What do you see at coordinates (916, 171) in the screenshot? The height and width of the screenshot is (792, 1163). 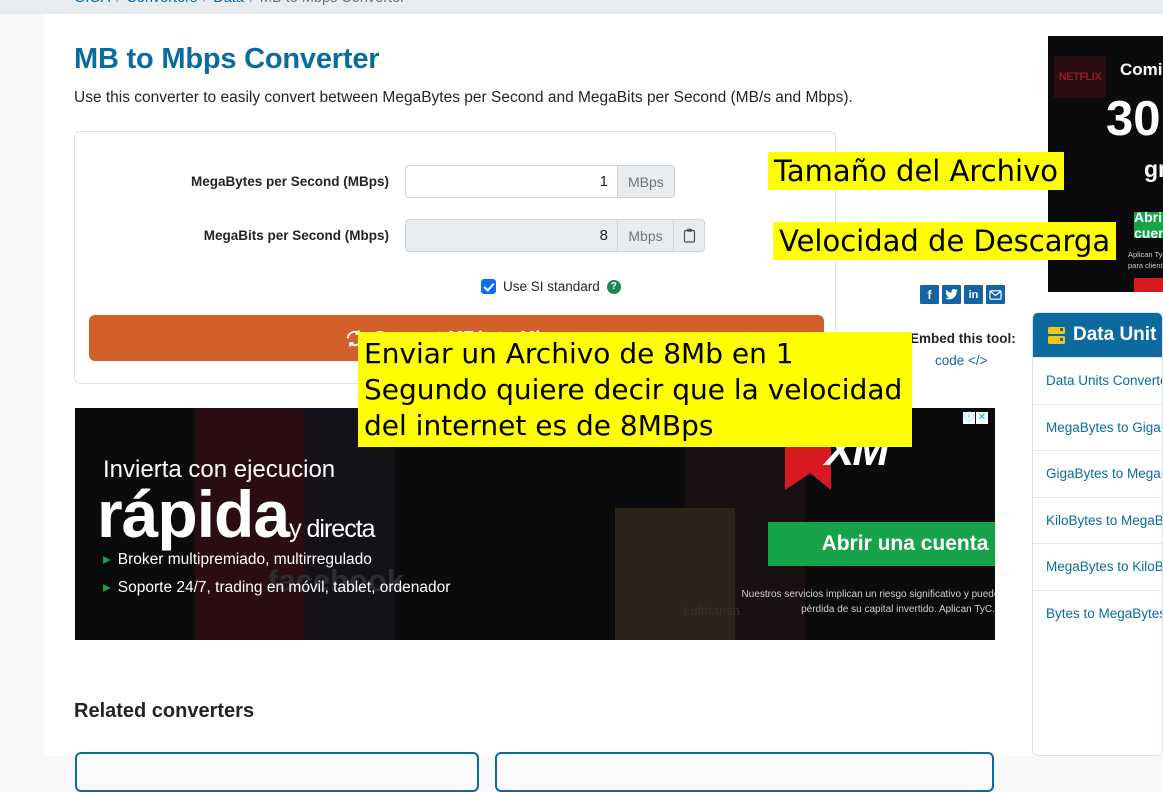 I see `annotation-file-size: Tamaño del Archivo` at bounding box center [916, 171].